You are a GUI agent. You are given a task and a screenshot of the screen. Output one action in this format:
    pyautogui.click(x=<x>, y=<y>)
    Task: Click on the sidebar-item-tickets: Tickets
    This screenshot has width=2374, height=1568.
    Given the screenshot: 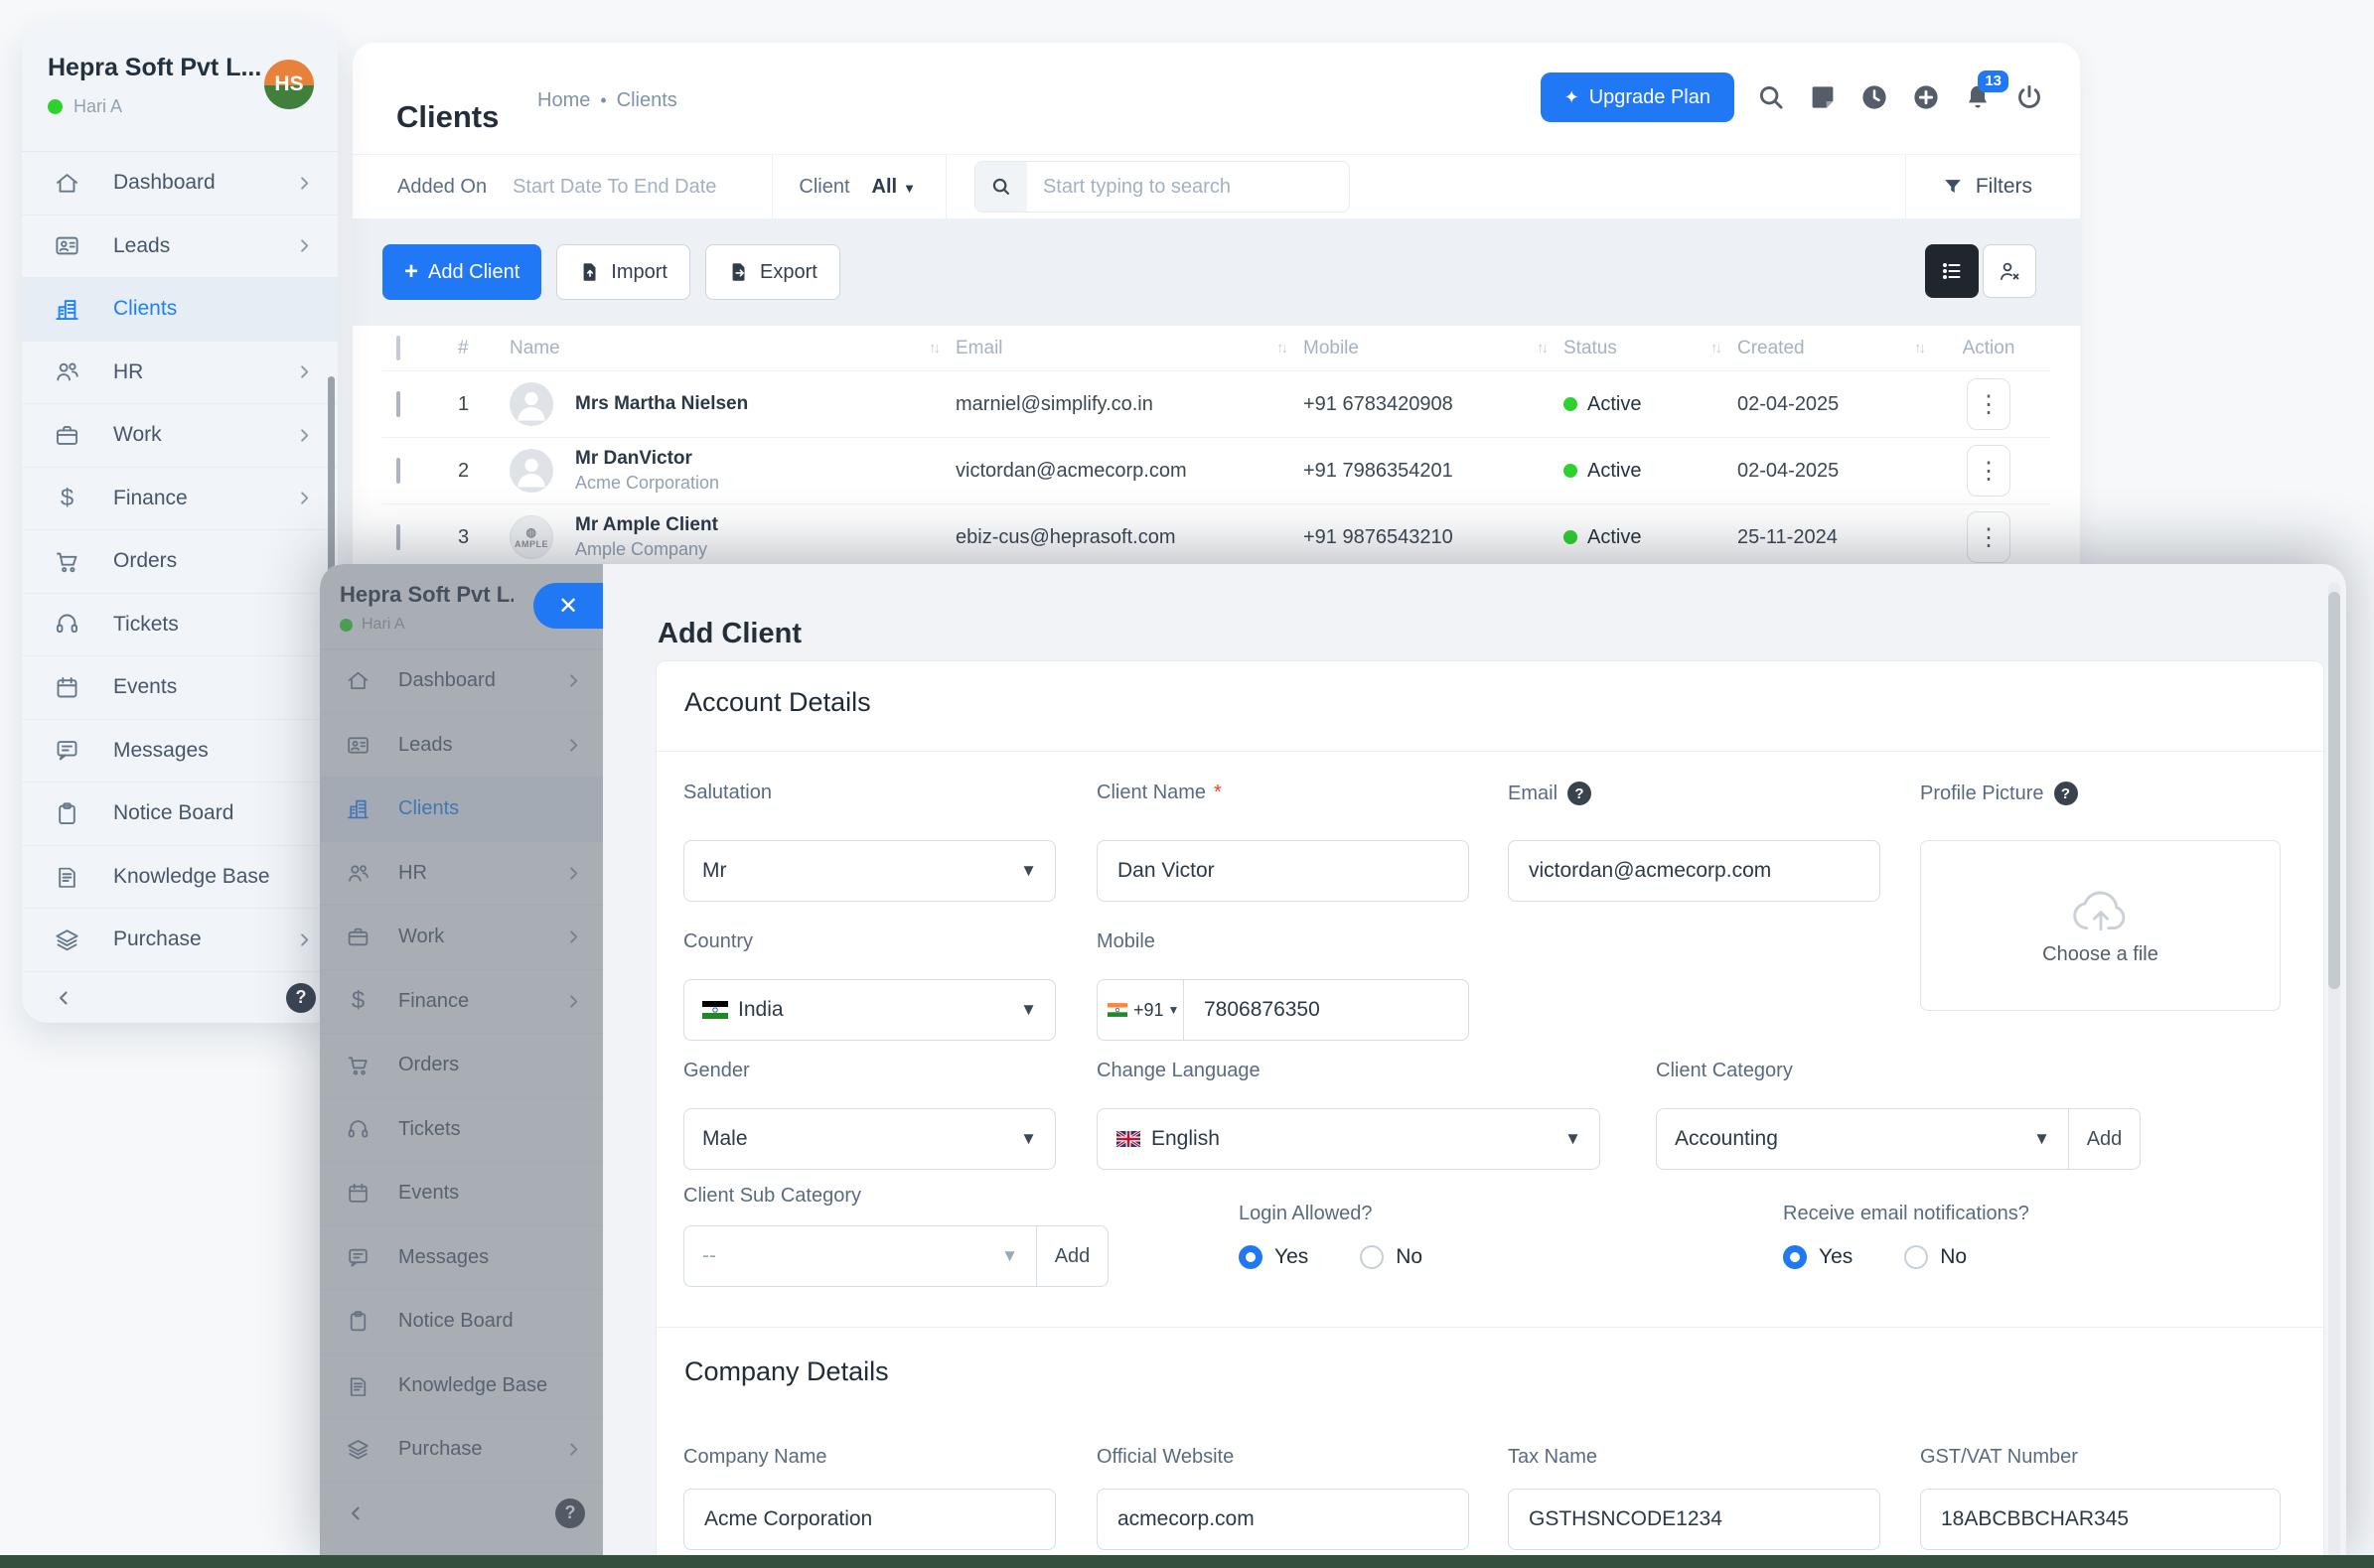 What is the action you would take?
    pyautogui.click(x=180, y=625)
    